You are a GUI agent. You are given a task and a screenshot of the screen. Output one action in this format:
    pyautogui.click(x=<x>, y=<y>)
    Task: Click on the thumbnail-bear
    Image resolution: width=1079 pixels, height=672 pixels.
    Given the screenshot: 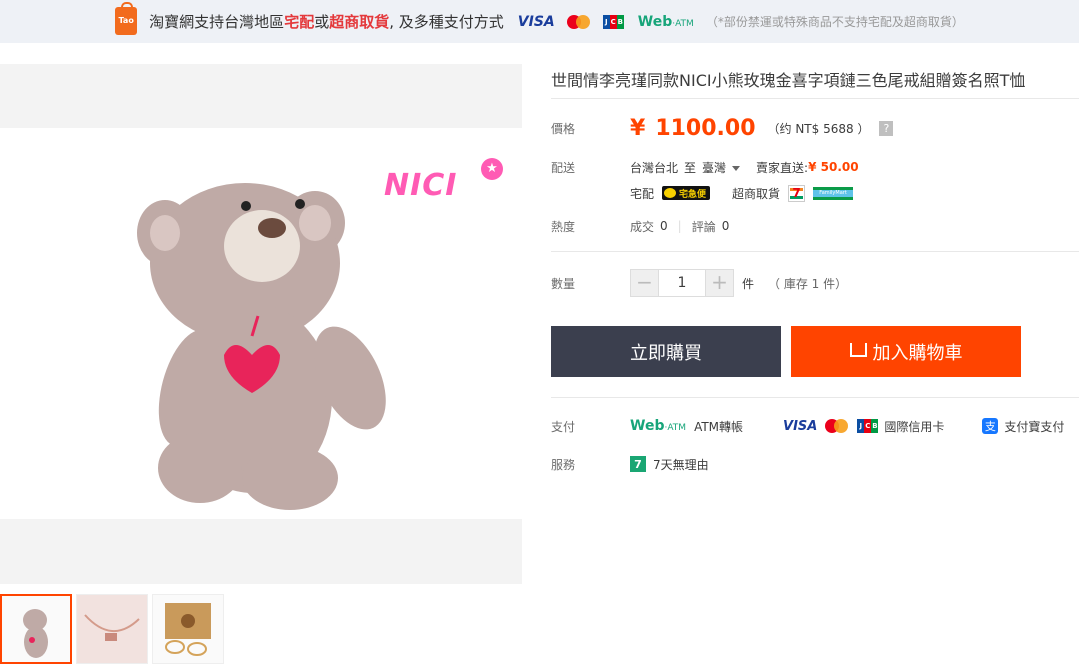 What is the action you would take?
    pyautogui.click(x=36, y=629)
    